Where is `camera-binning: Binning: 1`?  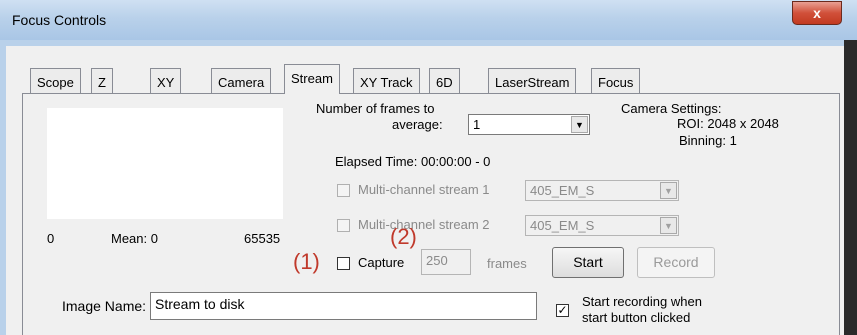
camera-binning: Binning: 1 is located at coordinates (708, 140).